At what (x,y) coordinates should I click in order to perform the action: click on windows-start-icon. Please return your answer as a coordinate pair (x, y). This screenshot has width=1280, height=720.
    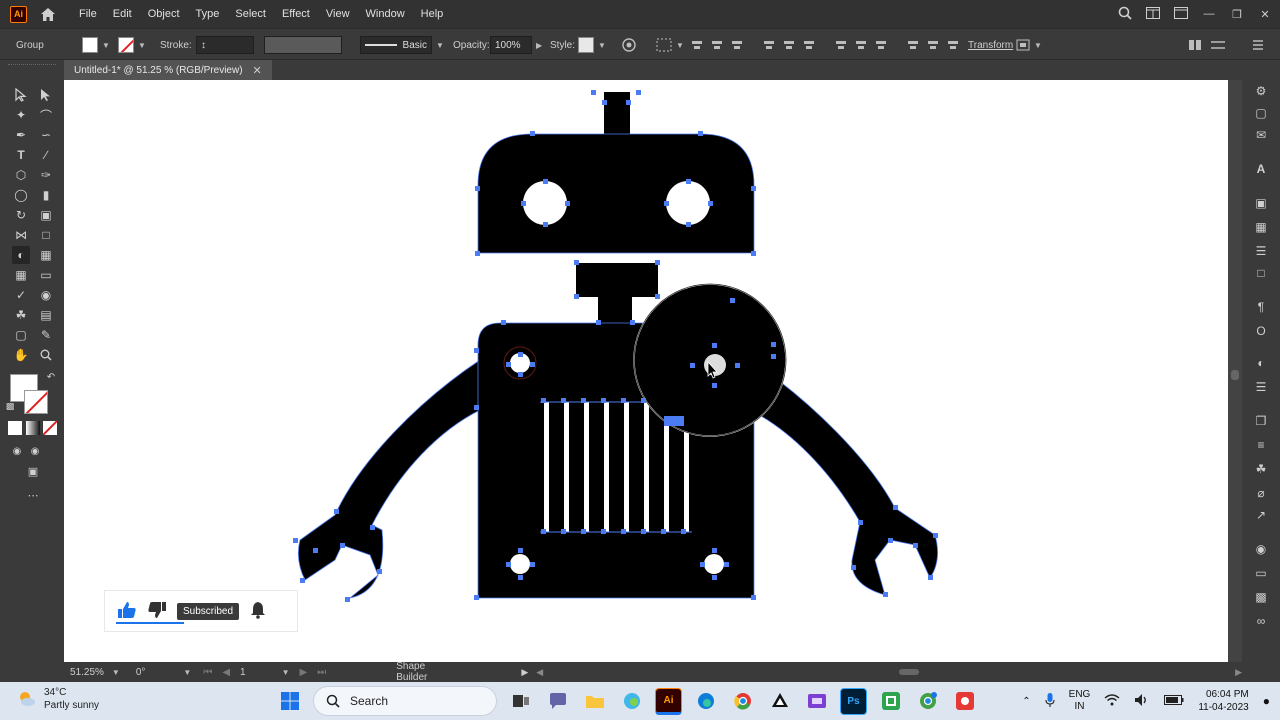
    Looking at the image, I should click on (289, 701).